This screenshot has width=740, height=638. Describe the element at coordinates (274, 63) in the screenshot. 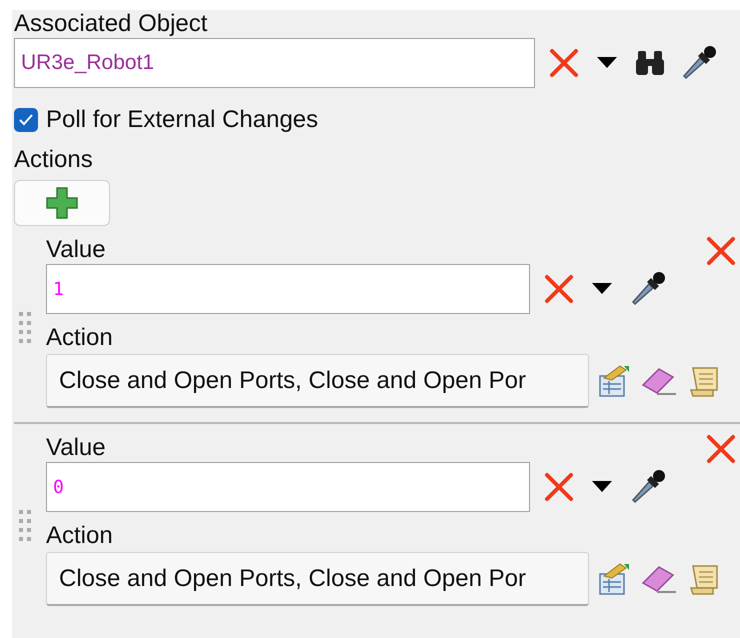

I see `object-field: UR3e_Robot1` at that location.